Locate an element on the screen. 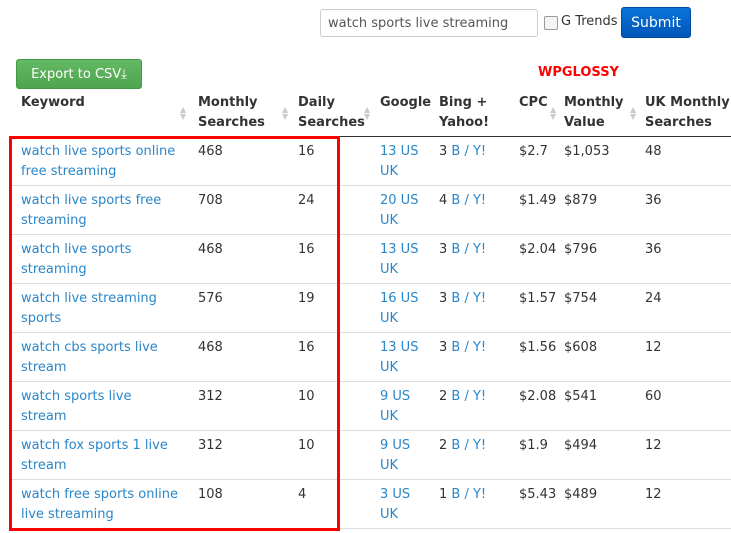 Image resolution: width=731 pixels, height=533 pixels. column-header-google: Google is located at coordinates (405, 103).